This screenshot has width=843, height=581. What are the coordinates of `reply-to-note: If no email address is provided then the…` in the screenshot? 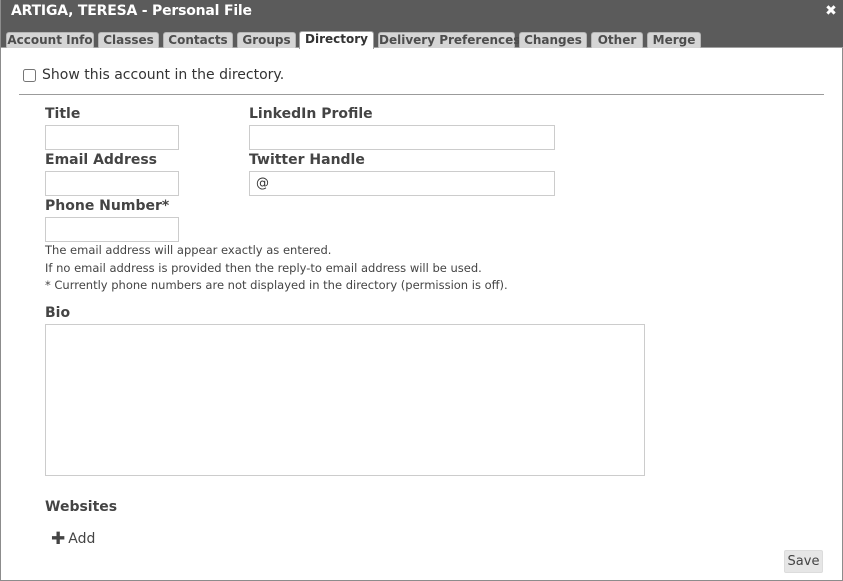 It's located at (263, 268).